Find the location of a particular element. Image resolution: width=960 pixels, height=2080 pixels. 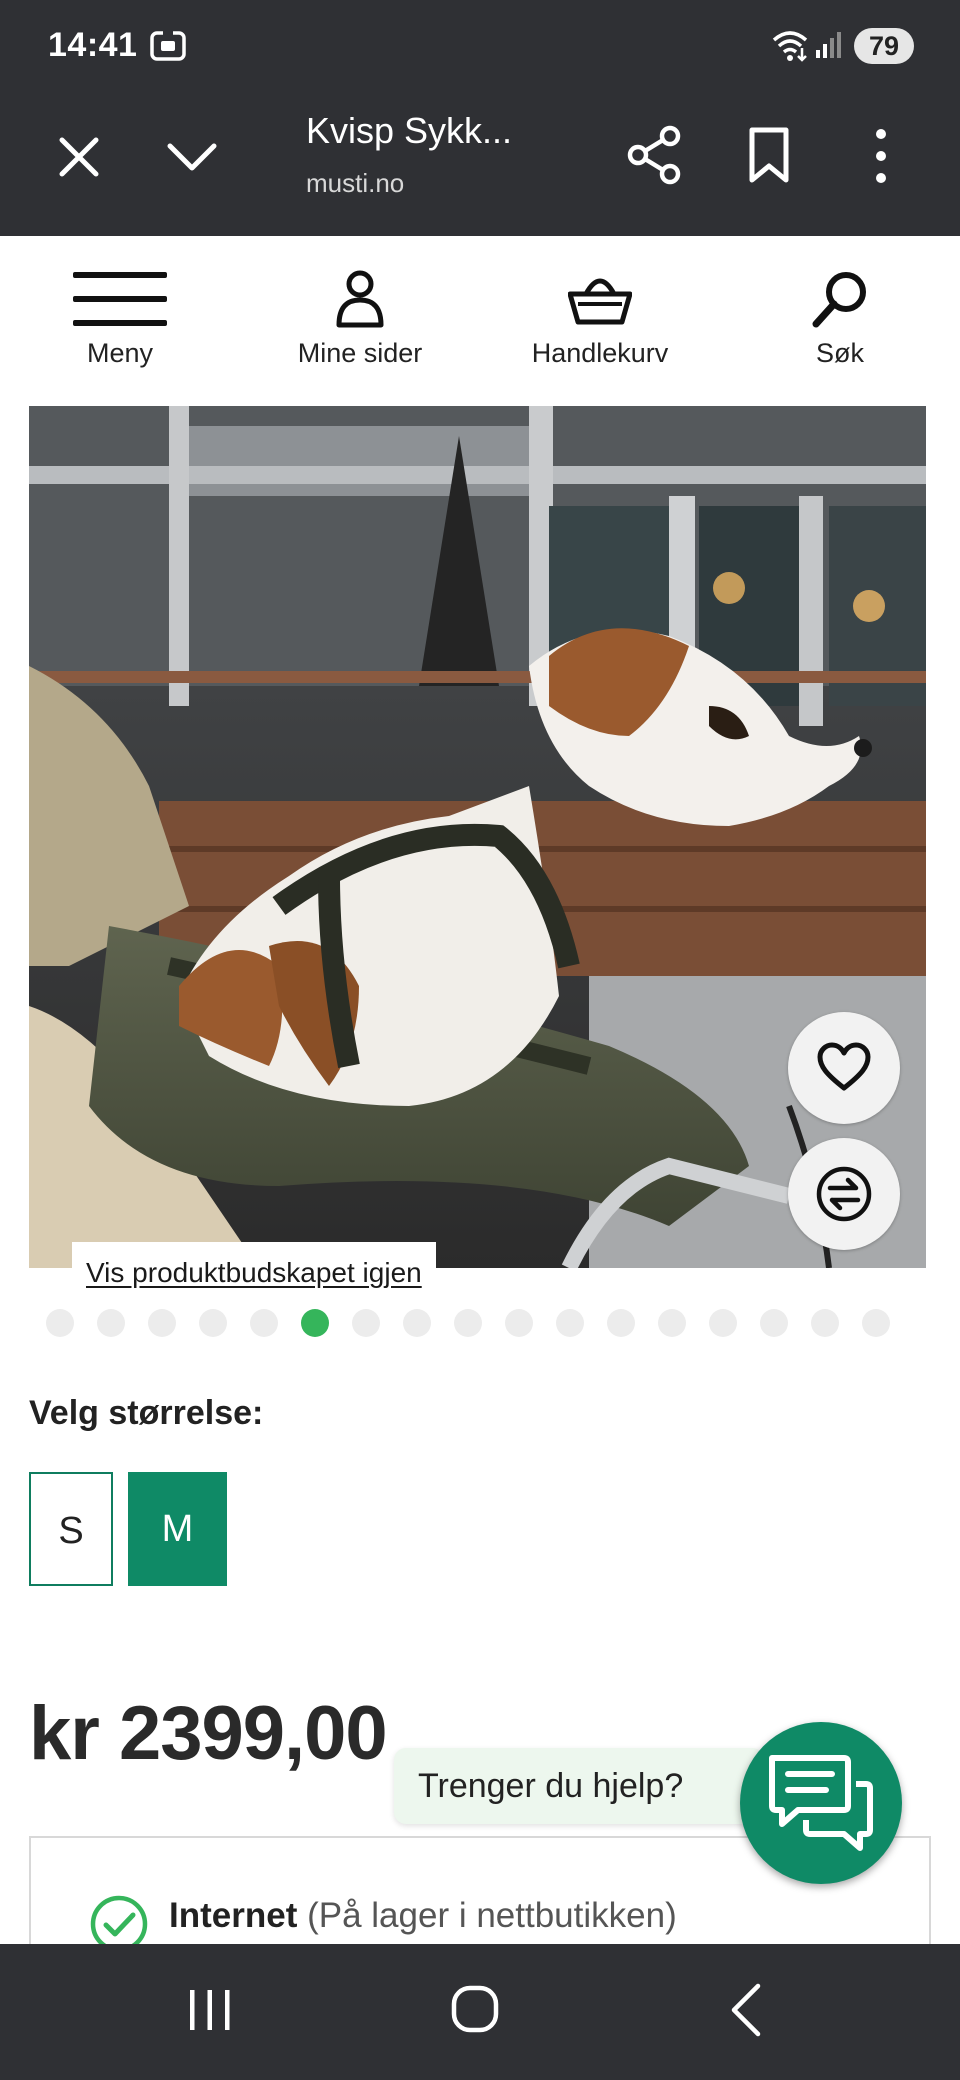

nav-search-label: Søk is located at coordinates (839, 353).